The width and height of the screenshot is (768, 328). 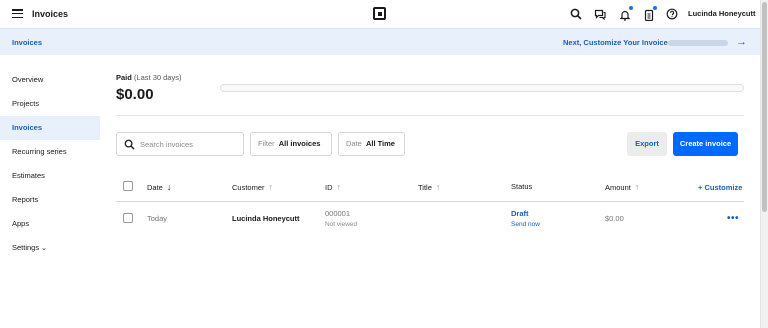 I want to click on row-status: Draft, so click(x=520, y=213).